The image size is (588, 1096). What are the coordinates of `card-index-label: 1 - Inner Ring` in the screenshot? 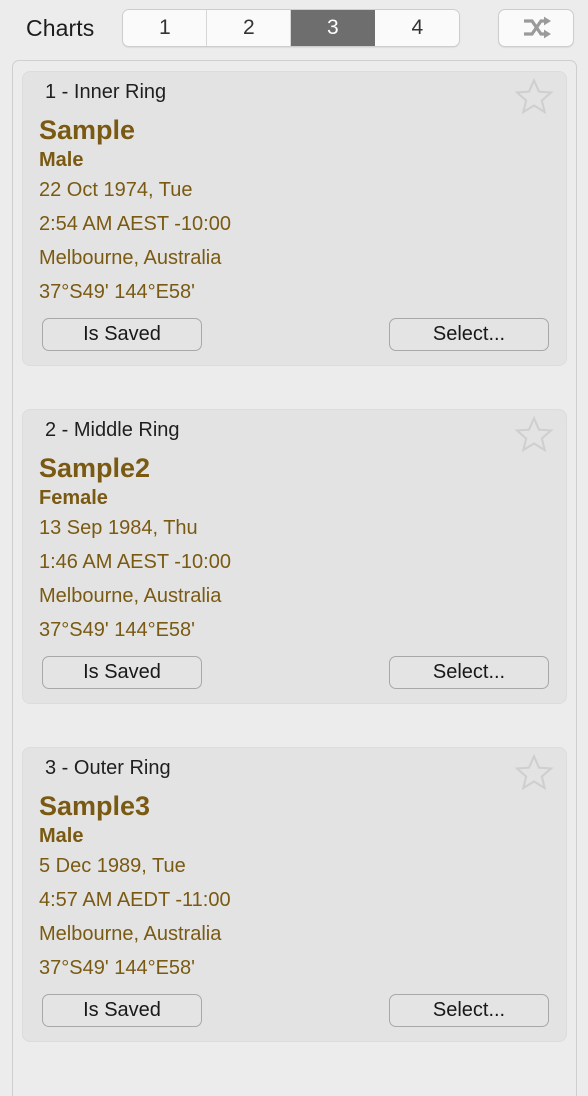 It's located at (106, 92).